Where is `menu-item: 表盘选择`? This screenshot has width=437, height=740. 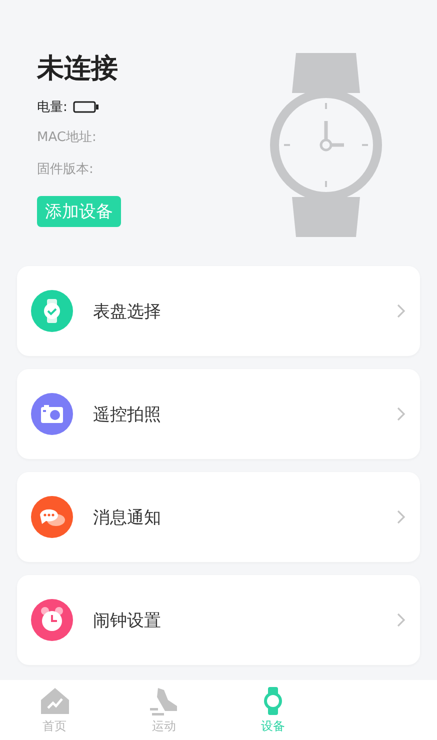 menu-item: 表盘选择 is located at coordinates (218, 311).